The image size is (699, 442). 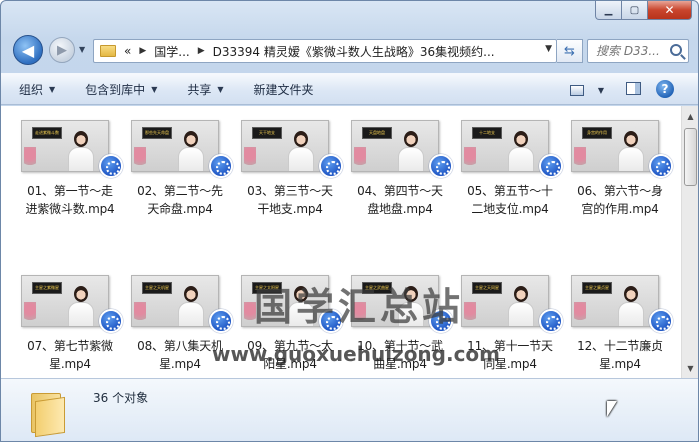 What do you see at coordinates (620, 191) in the screenshot?
I see `file-name-line1: 06、第六节～身` at bounding box center [620, 191].